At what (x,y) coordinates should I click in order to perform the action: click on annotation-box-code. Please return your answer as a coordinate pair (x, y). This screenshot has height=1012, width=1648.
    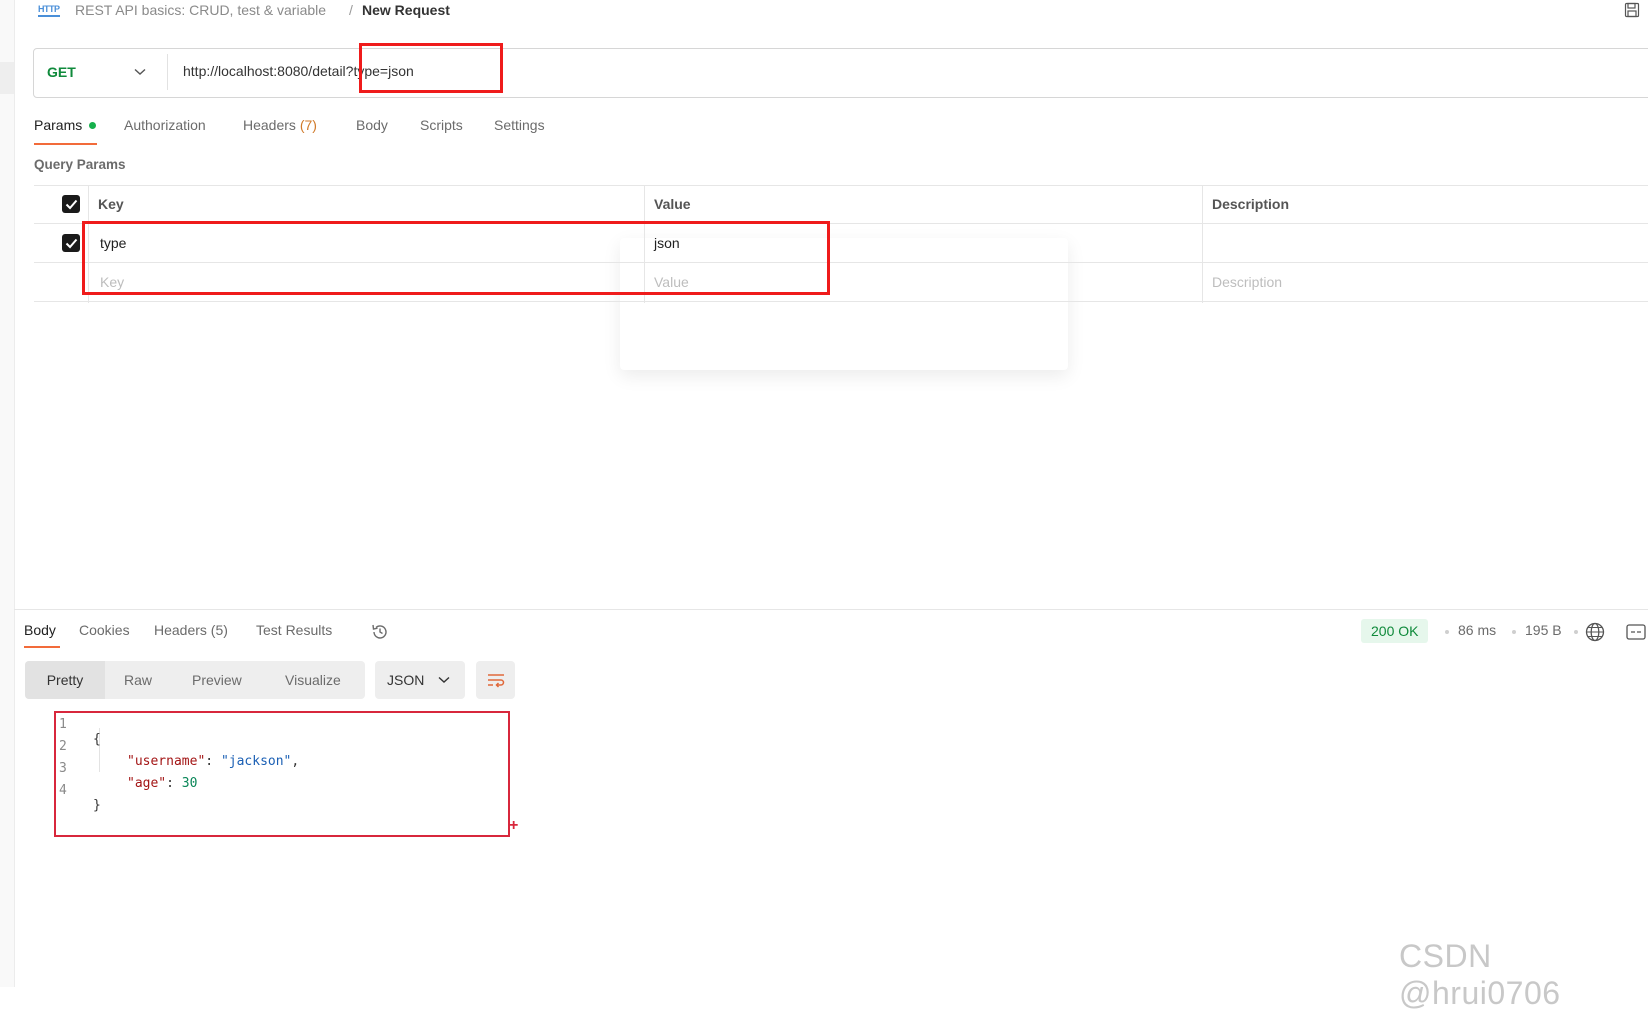
    Looking at the image, I should click on (282, 774).